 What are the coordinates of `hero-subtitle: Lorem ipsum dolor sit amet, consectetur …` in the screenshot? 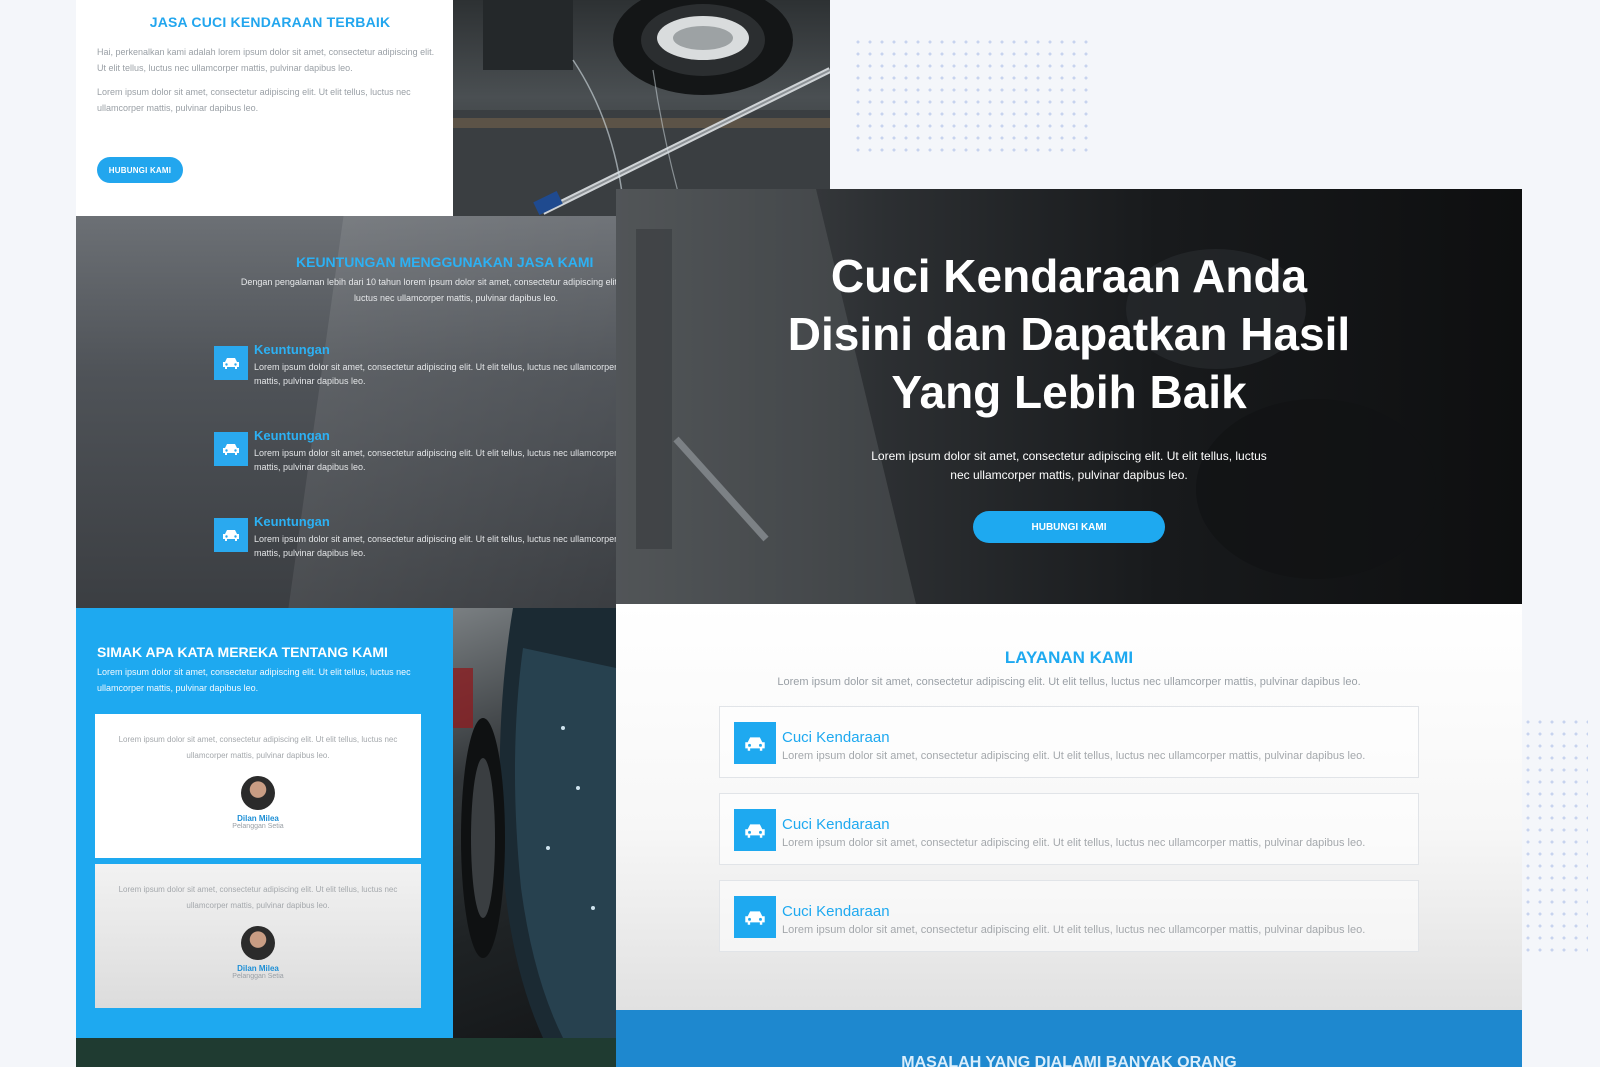 It's located at (1069, 465).